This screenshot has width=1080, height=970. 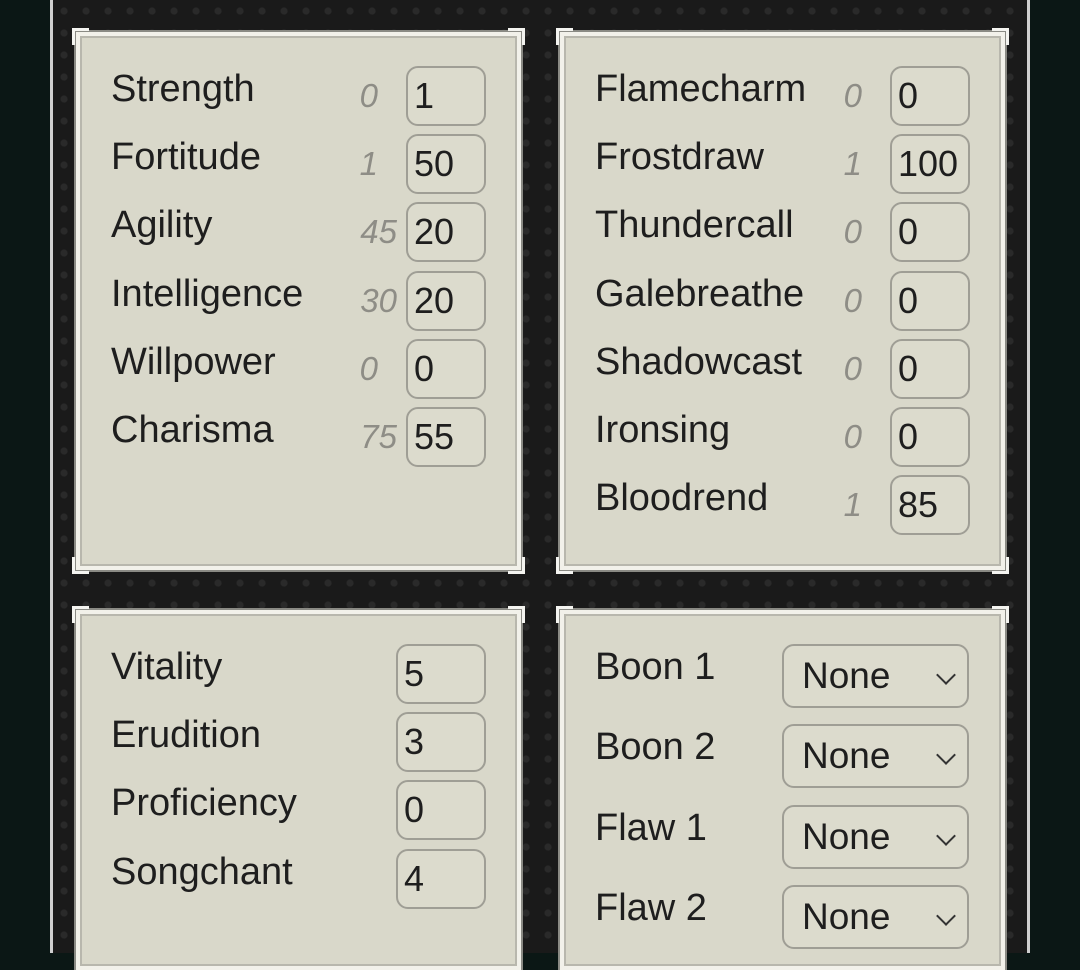 I want to click on agility-input, so click(x=446, y=232).